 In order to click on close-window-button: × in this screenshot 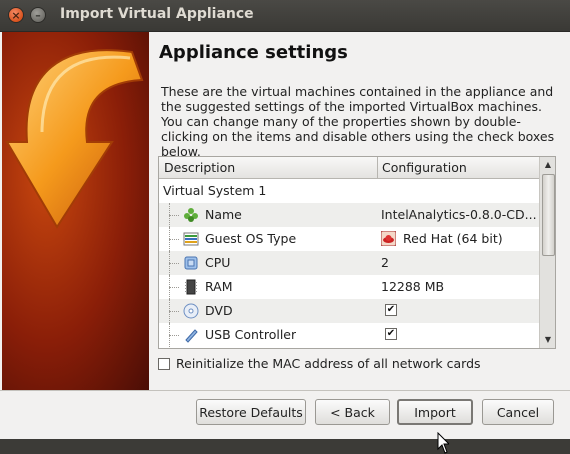, I will do `click(16, 15)`.